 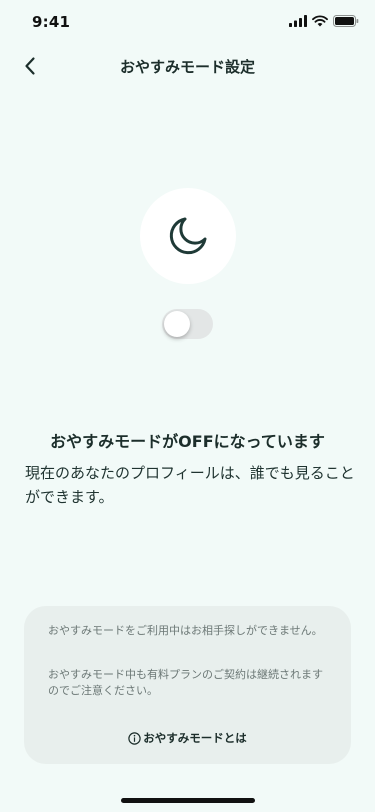 I want to click on status-time: 9:41, so click(x=51, y=22).